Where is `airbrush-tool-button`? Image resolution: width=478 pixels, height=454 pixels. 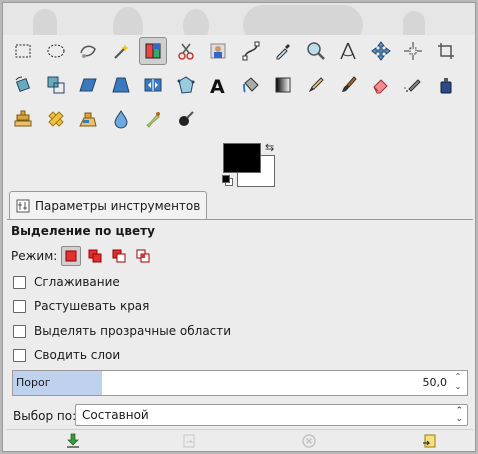 airbrush-tool-button is located at coordinates (413, 85).